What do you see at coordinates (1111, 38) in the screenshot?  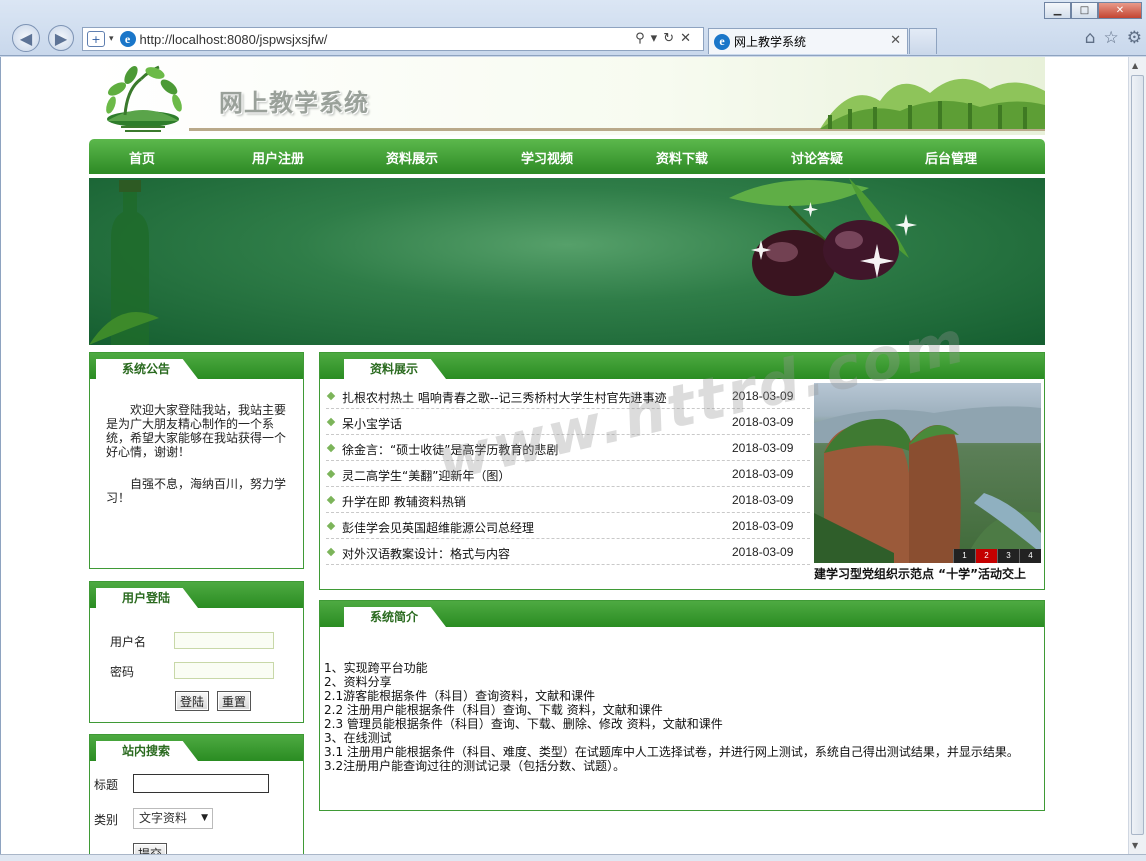 I see `star-icon: ☆` at bounding box center [1111, 38].